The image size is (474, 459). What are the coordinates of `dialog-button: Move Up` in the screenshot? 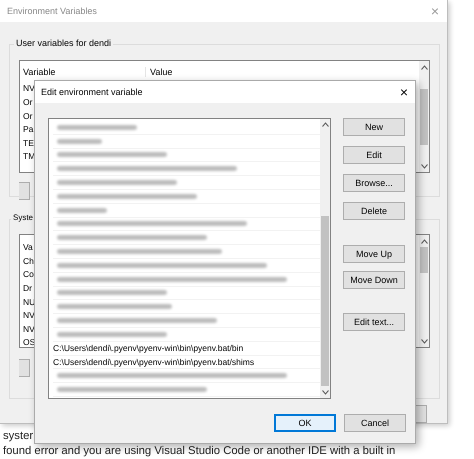 It's located at (374, 254).